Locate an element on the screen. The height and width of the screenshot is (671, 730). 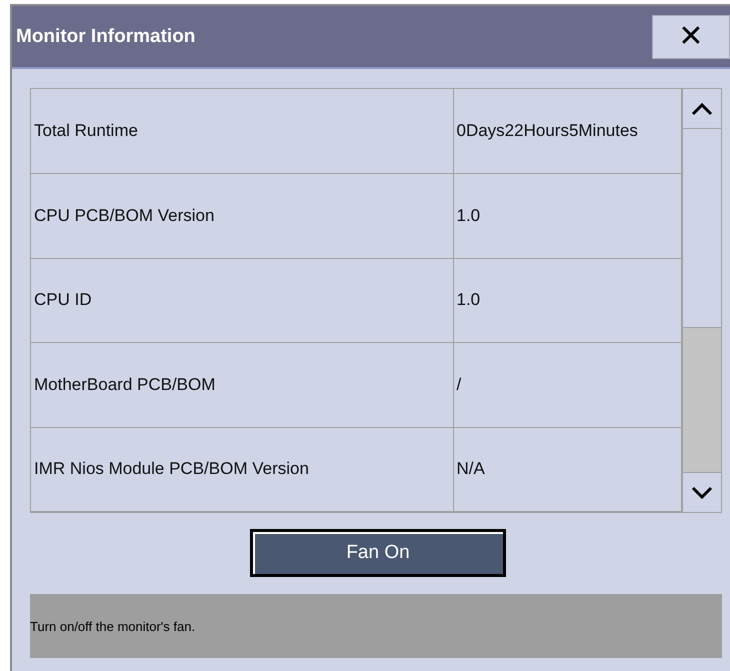
row-label: IMR Nios Module PCB/BOM Version is located at coordinates (242, 469).